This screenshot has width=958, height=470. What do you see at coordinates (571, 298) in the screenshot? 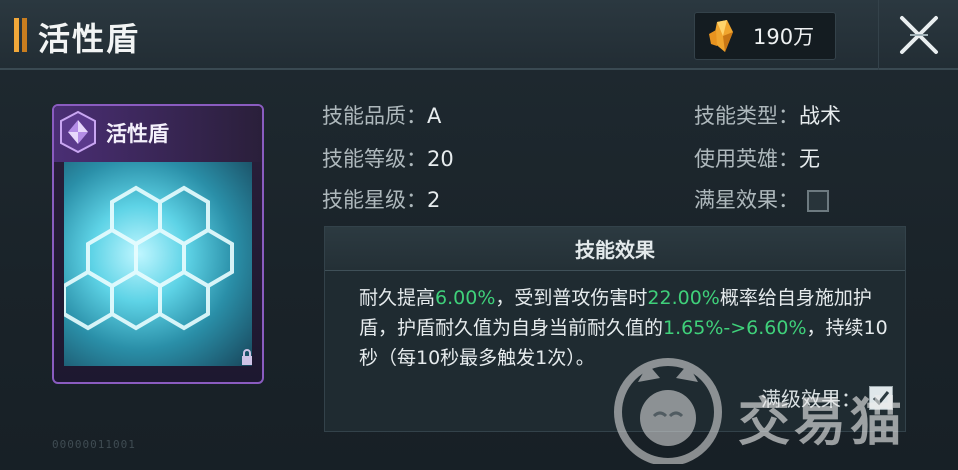
I see `effect-text-2: ，受到普攻伤害时` at bounding box center [571, 298].